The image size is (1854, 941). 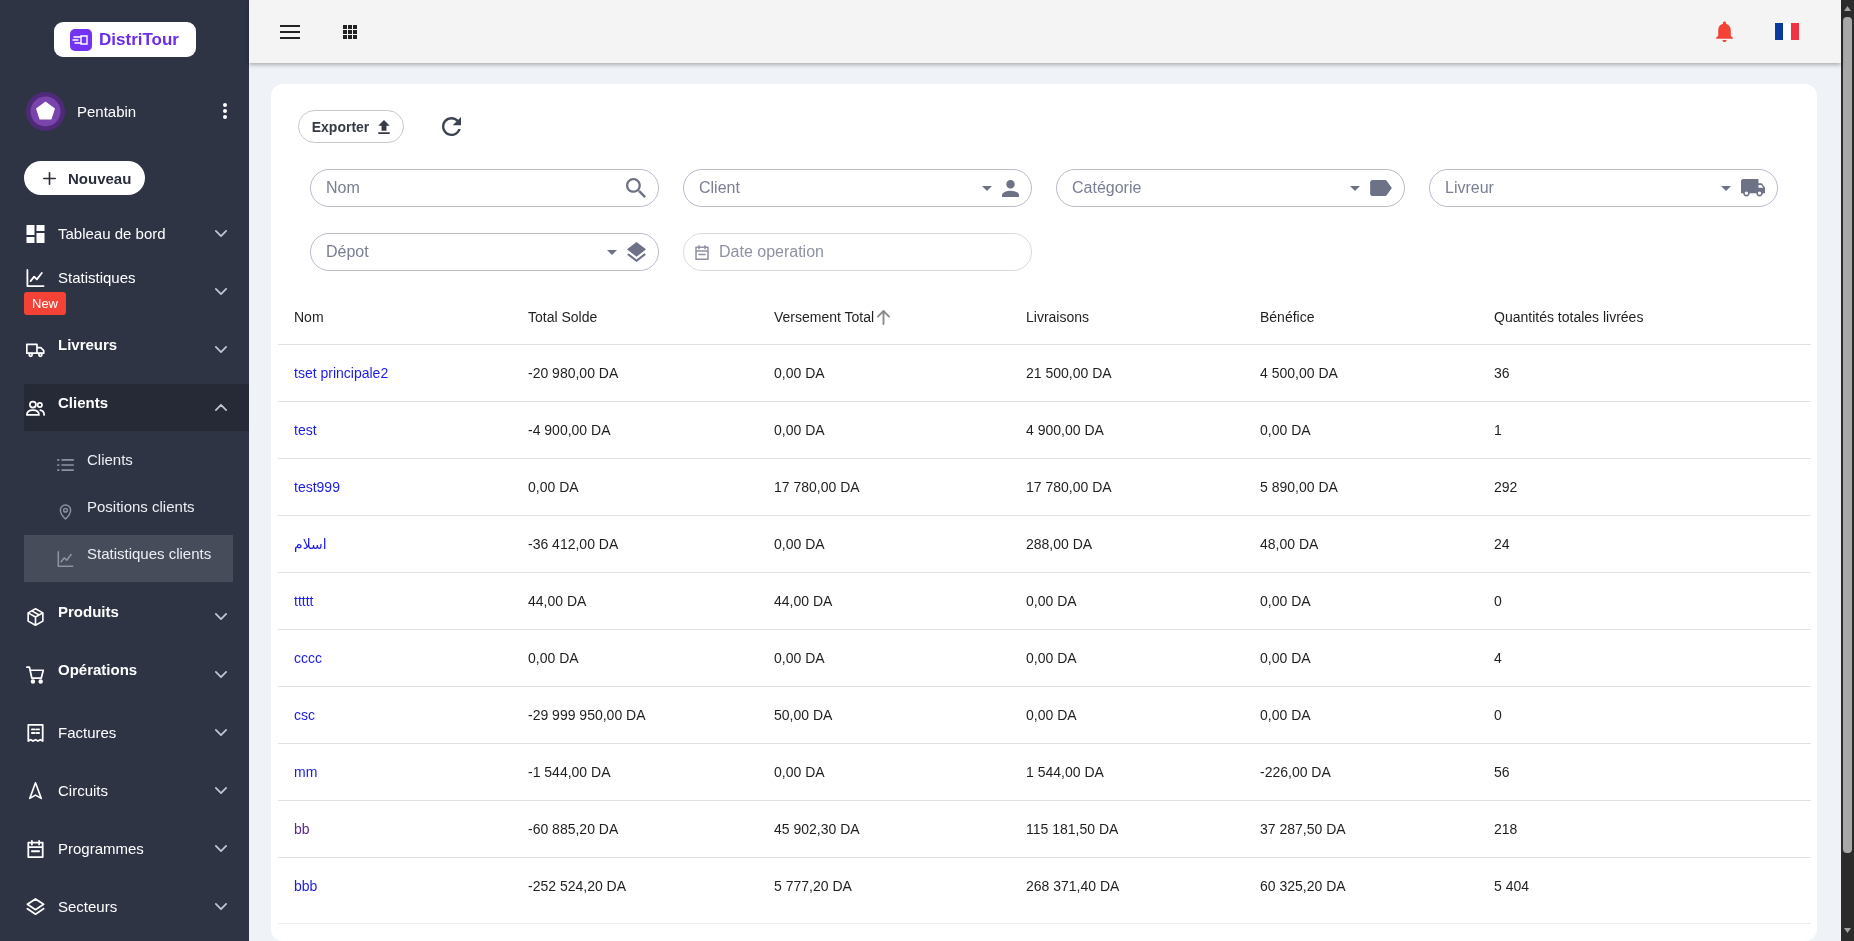 I want to click on client-link: cccc, so click(x=308, y=658).